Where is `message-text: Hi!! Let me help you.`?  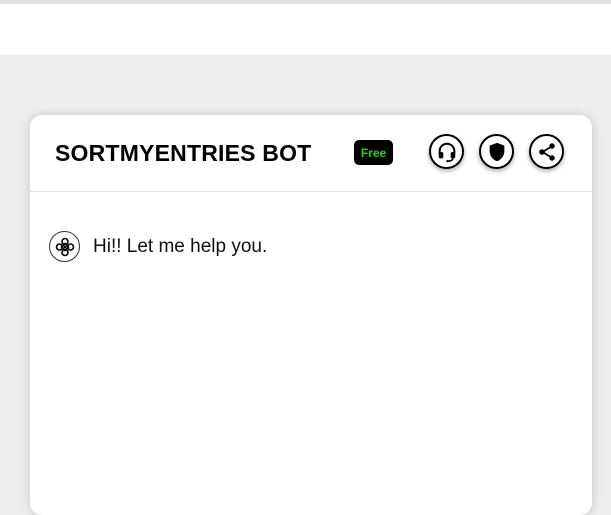
message-text: Hi!! Let me help you. is located at coordinates (180, 246).